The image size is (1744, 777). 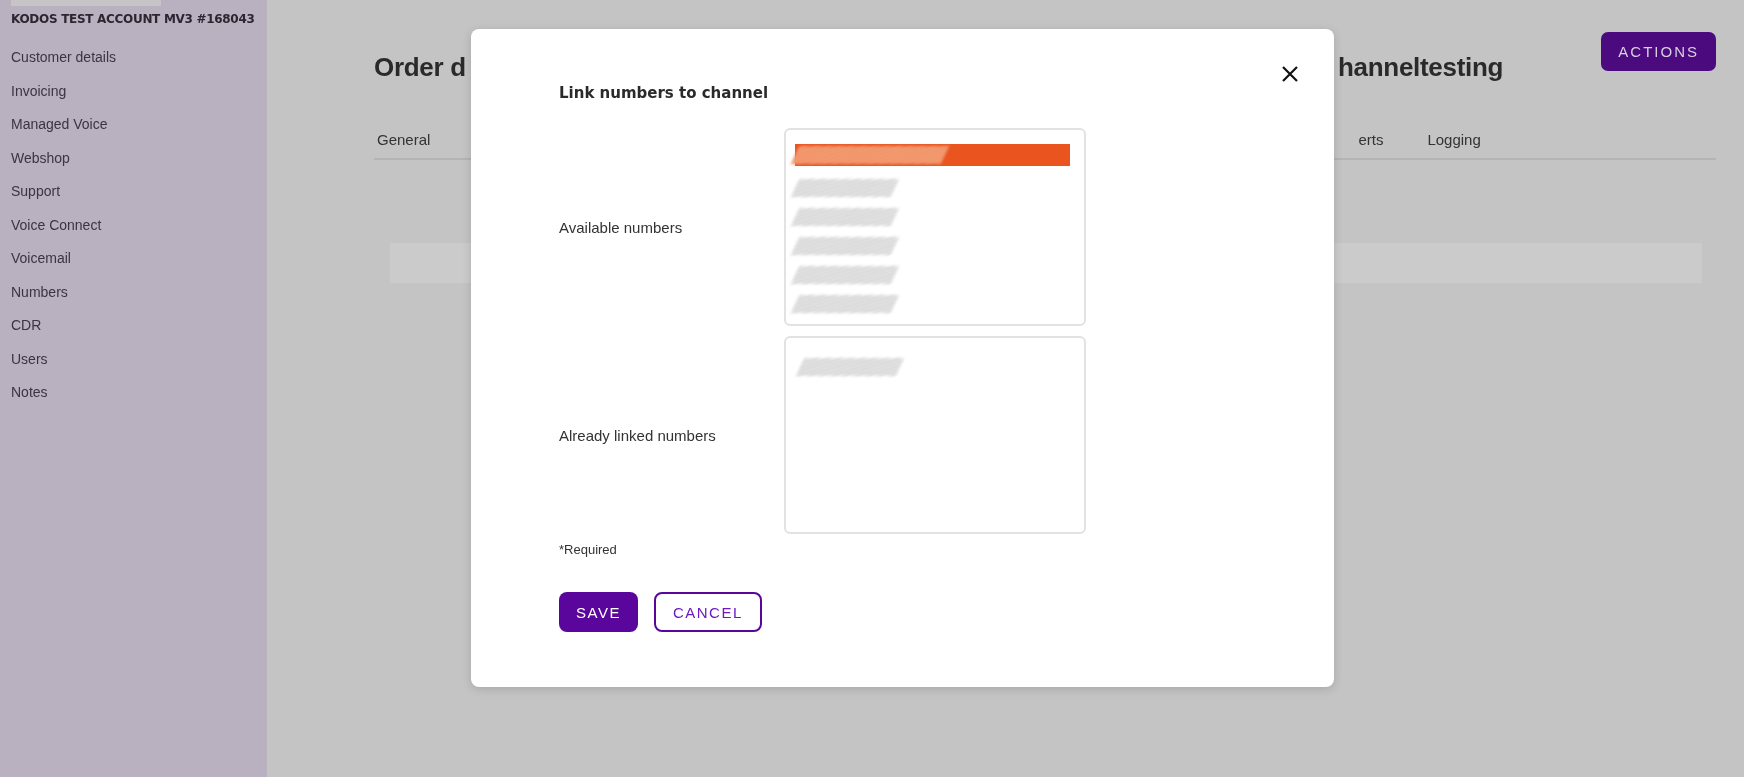 I want to click on sidebar-item: Invoicing, so click(x=39, y=91).